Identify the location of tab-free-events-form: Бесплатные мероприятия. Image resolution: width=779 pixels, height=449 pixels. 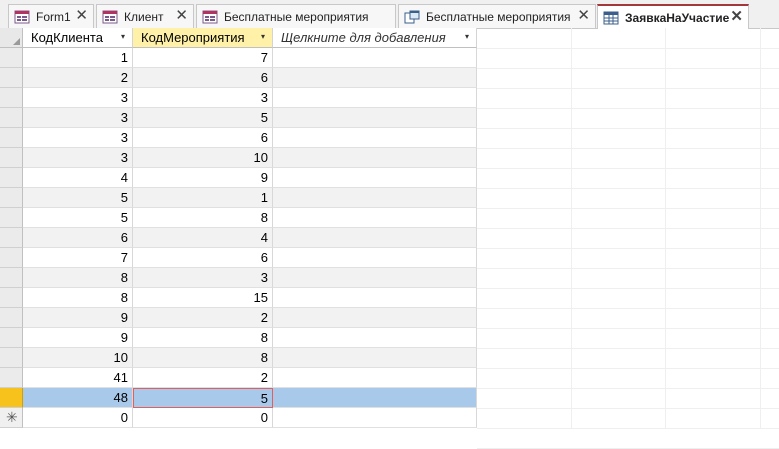
(296, 16).